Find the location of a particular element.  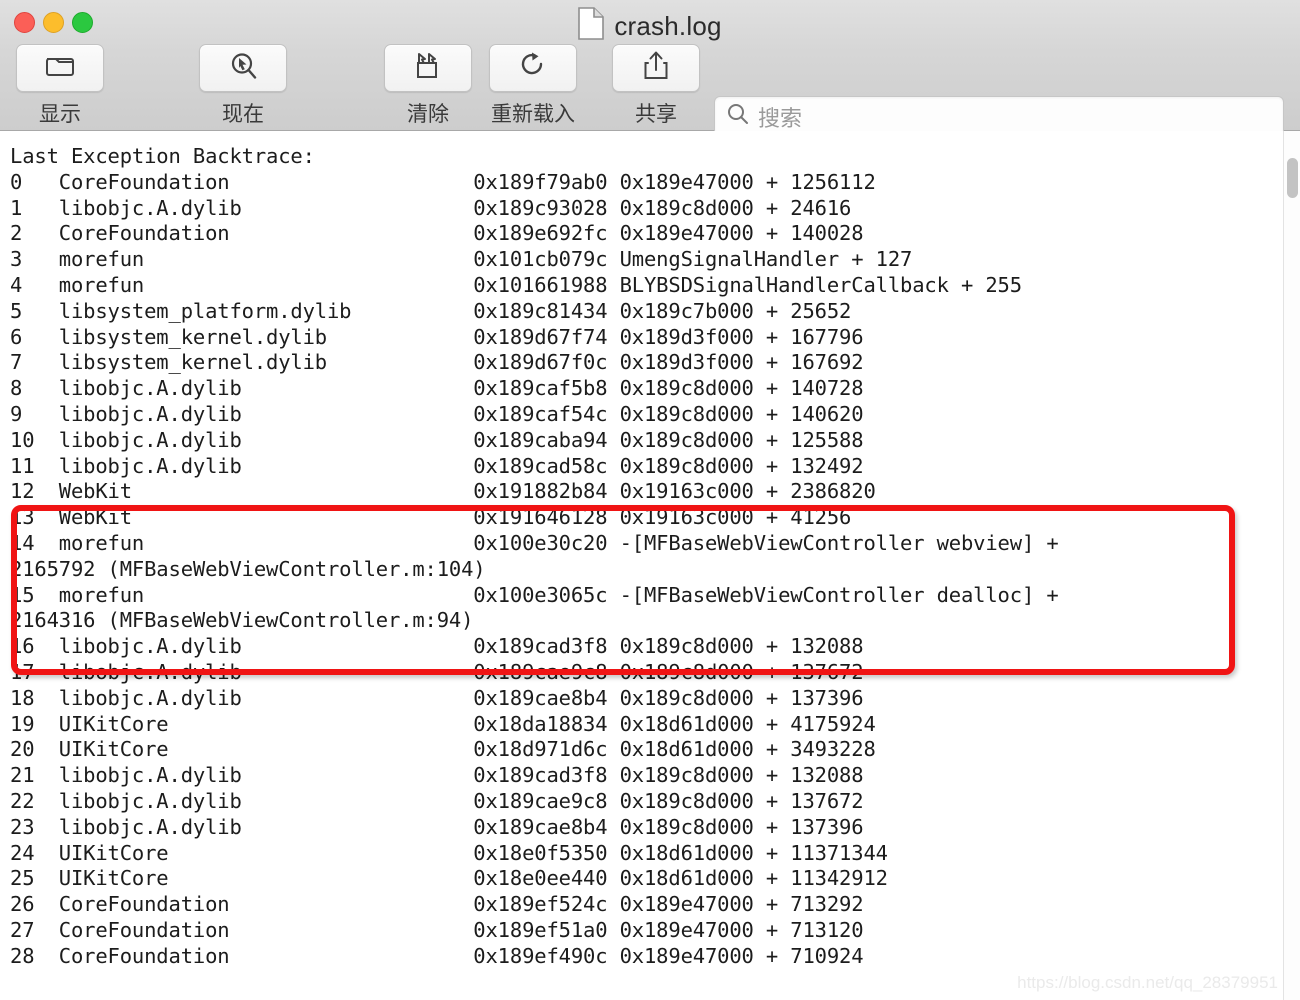

toolbar: 显示 现在 清除 重新载入 共享 搜索 is located at coordinates (650, 90).